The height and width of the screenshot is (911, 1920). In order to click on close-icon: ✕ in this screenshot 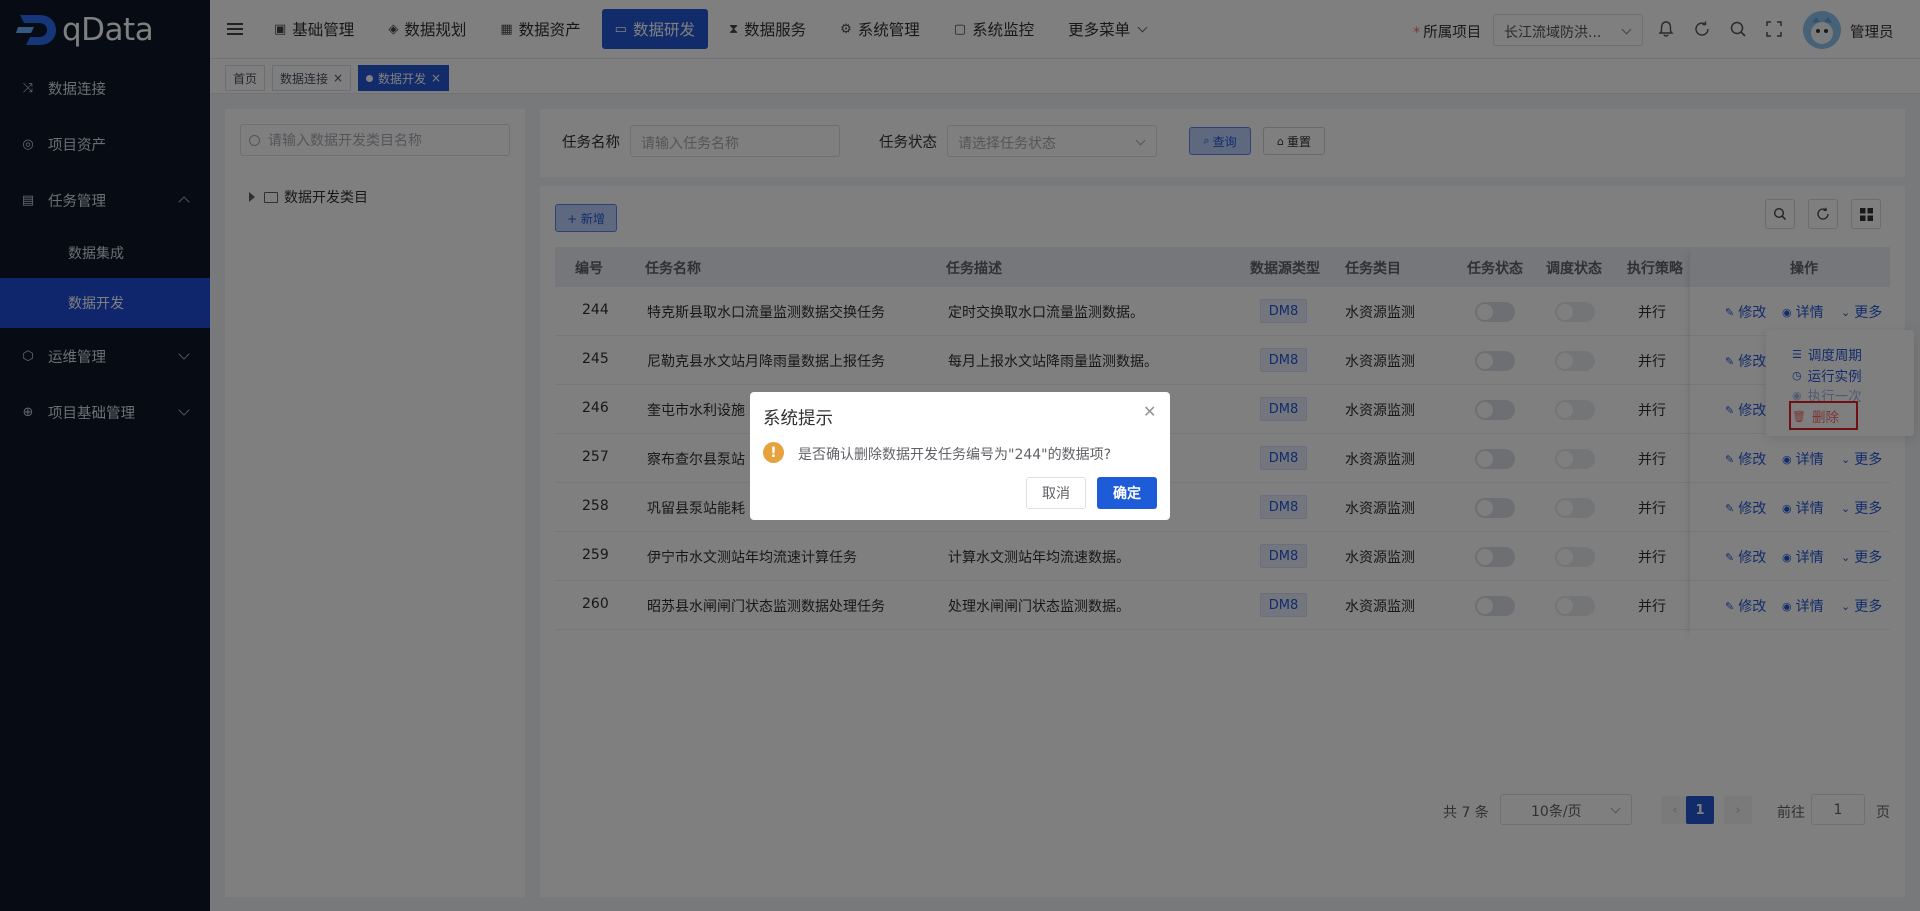, I will do `click(1149, 411)`.